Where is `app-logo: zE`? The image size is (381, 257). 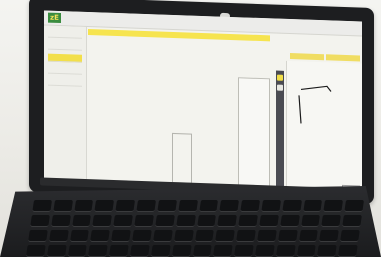 app-logo: zE is located at coordinates (54, 18).